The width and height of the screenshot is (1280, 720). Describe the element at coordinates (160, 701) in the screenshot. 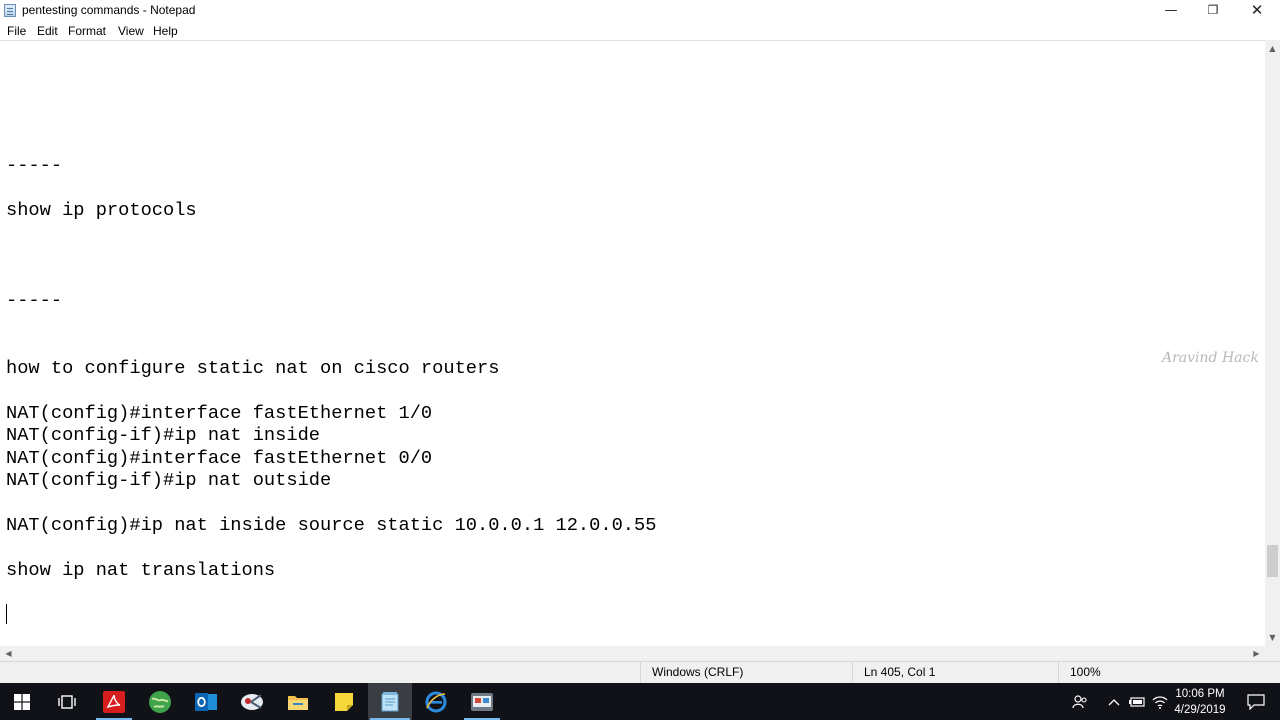

I see `globe-app-icon` at that location.